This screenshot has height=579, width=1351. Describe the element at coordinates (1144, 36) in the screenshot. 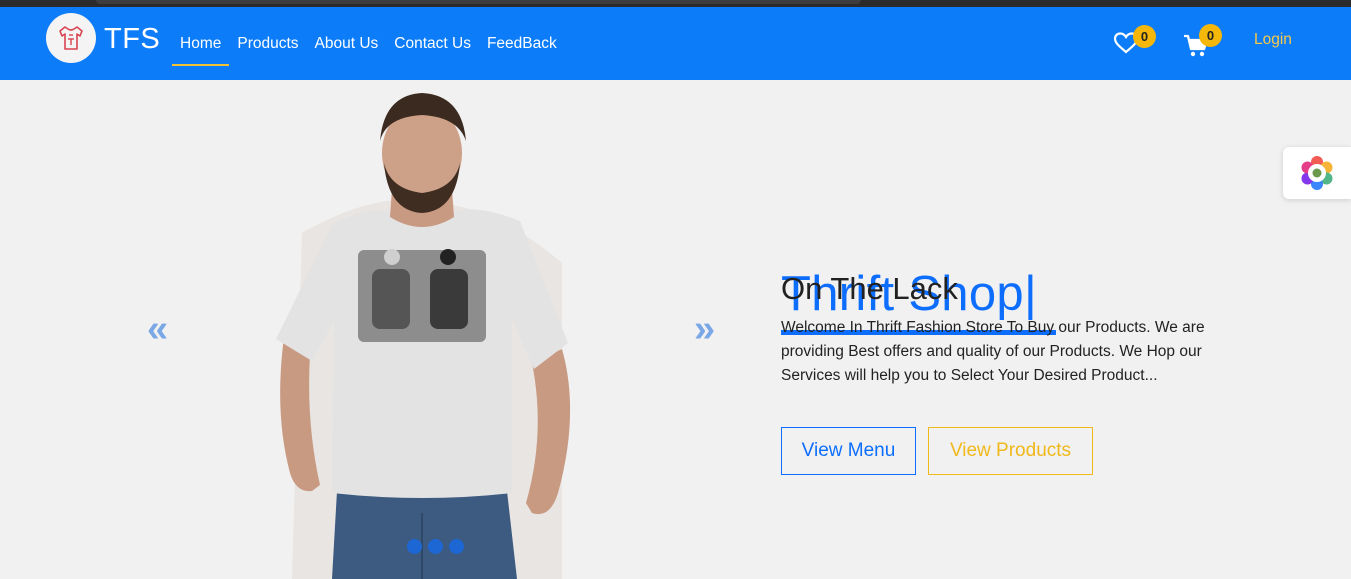

I see `wishlist-count-badge: 0` at that location.